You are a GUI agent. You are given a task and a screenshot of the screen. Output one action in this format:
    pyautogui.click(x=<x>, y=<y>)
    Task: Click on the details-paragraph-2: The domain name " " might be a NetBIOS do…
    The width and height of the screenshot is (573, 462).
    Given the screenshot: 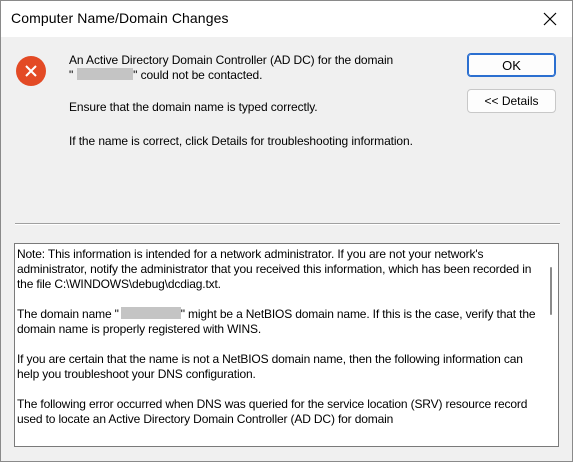 What is the action you would take?
    pyautogui.click(x=281, y=322)
    